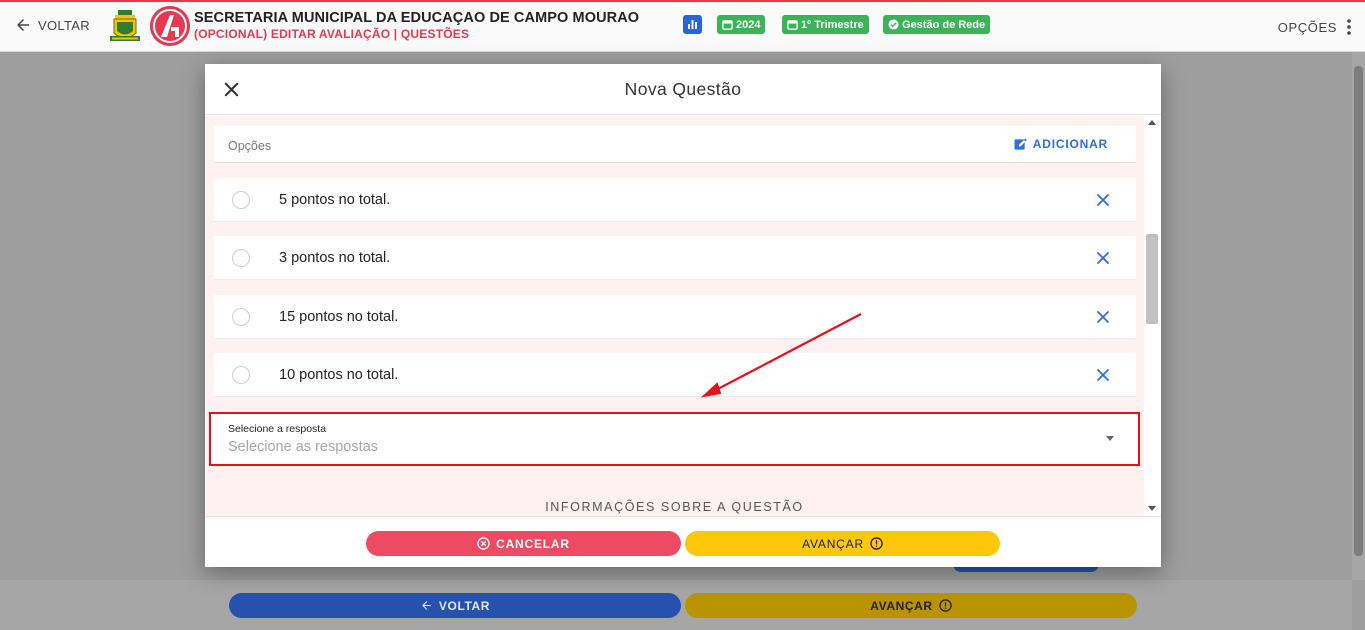 The image size is (1365, 630). I want to click on next-label: AVANÇAR, so click(833, 543).